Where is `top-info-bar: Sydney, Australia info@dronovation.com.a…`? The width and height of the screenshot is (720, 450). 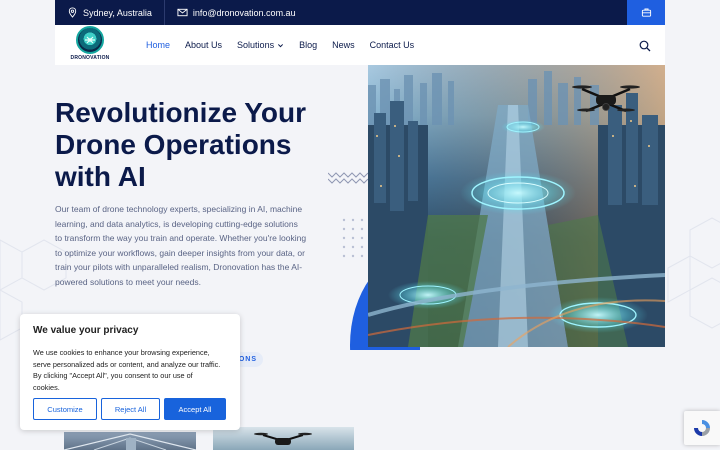 top-info-bar: Sydney, Australia info@dronovation.com.a… is located at coordinates (360, 12).